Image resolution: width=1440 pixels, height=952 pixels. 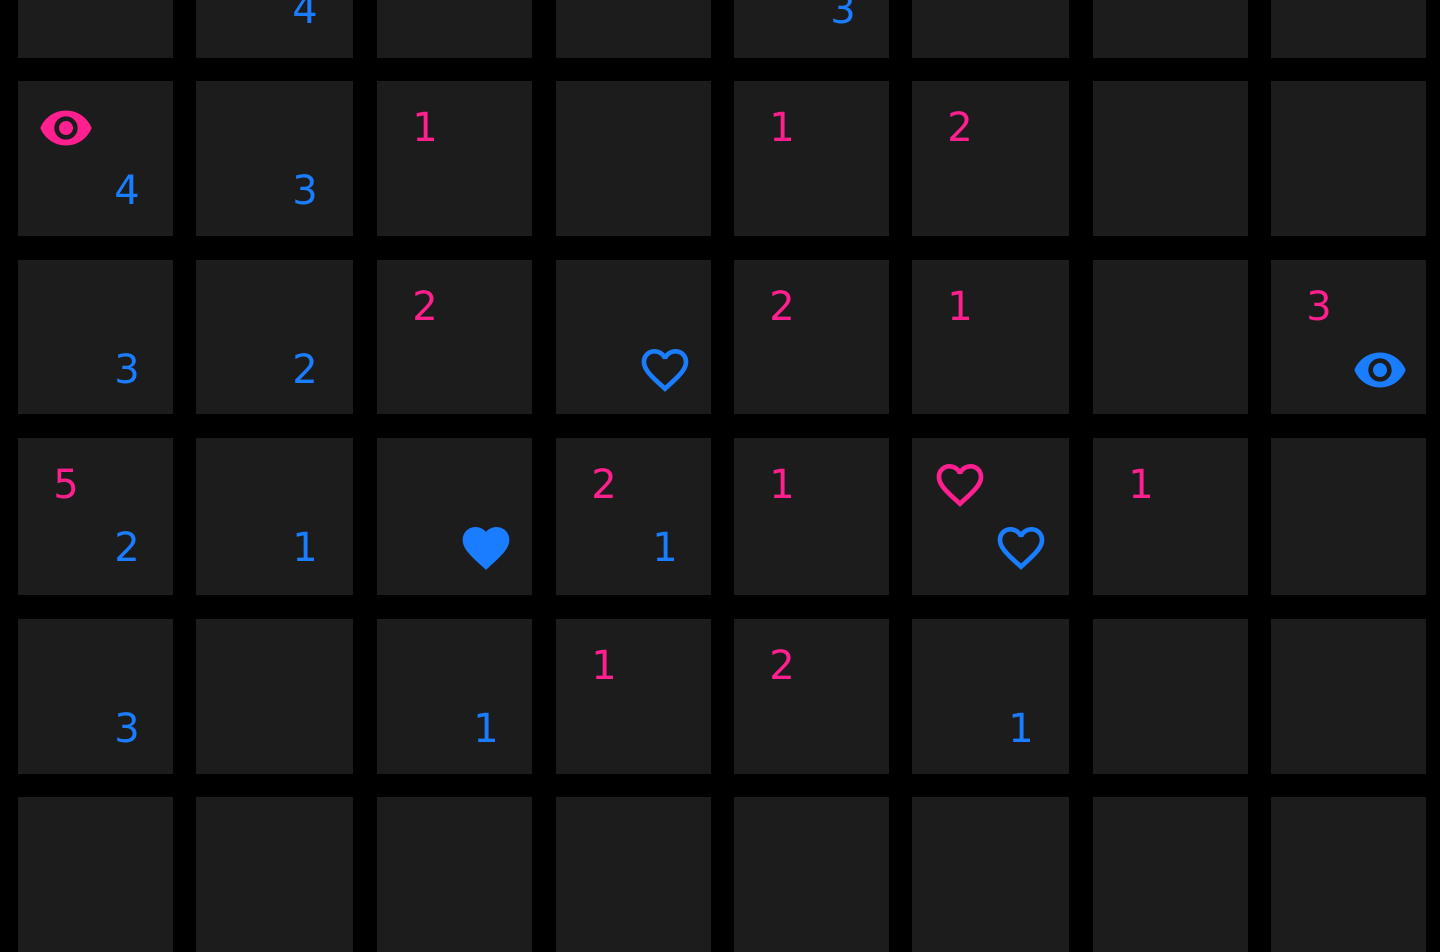 I want to click on heart-filled-icon, so click(x=486, y=548).